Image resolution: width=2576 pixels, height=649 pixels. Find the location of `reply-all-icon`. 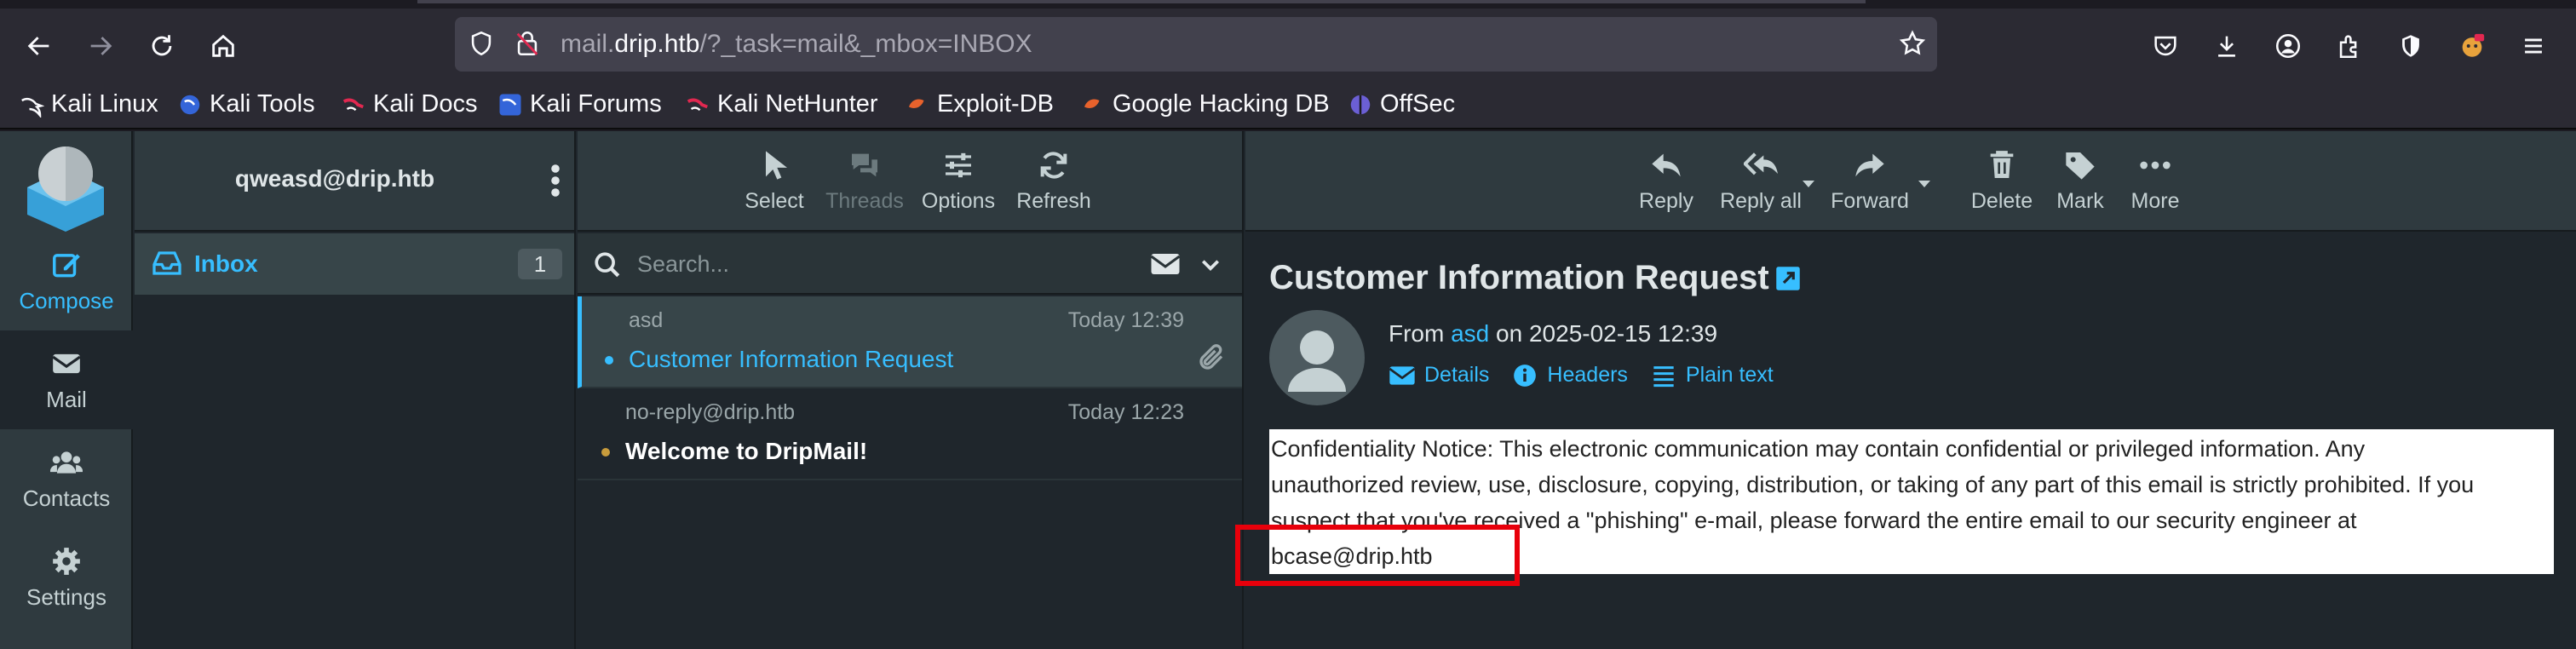

reply-all-icon is located at coordinates (1761, 163).